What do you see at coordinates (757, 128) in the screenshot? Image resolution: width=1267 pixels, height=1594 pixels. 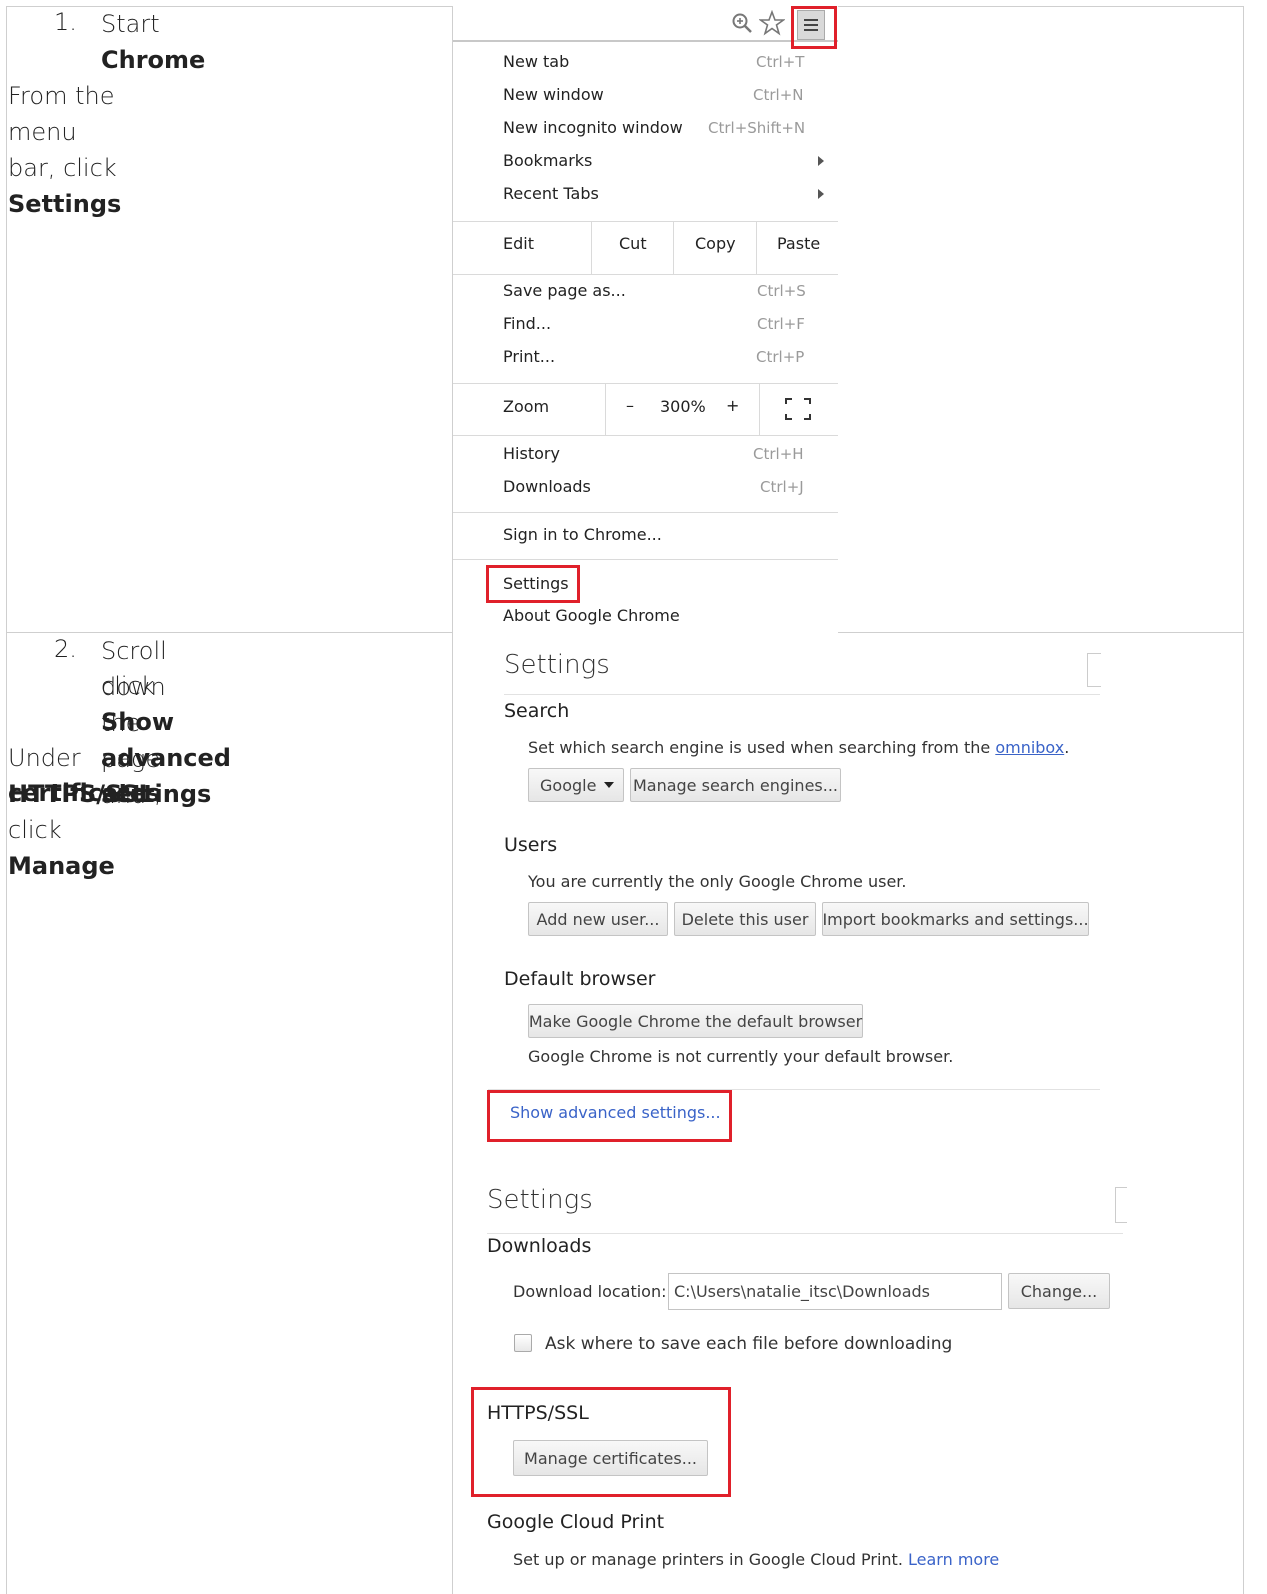 I see `shortcut-new-incognito: Ctrl+Shift+N` at bounding box center [757, 128].